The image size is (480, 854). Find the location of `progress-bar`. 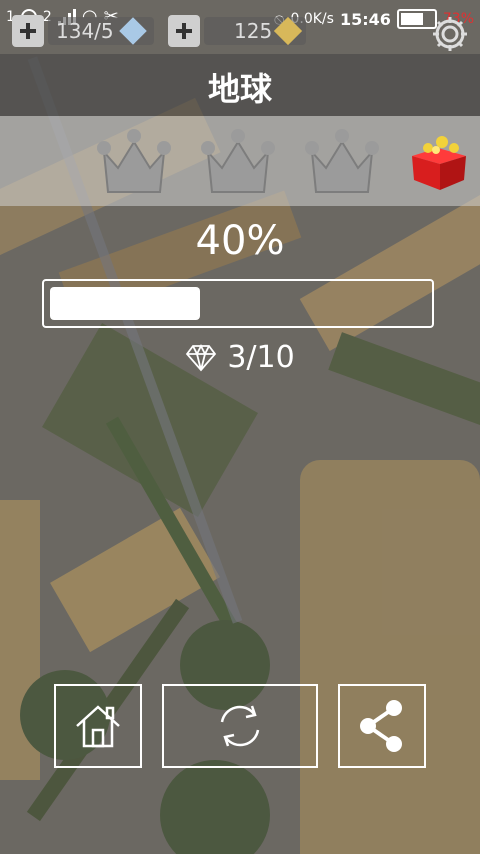

progress-bar is located at coordinates (238, 303).